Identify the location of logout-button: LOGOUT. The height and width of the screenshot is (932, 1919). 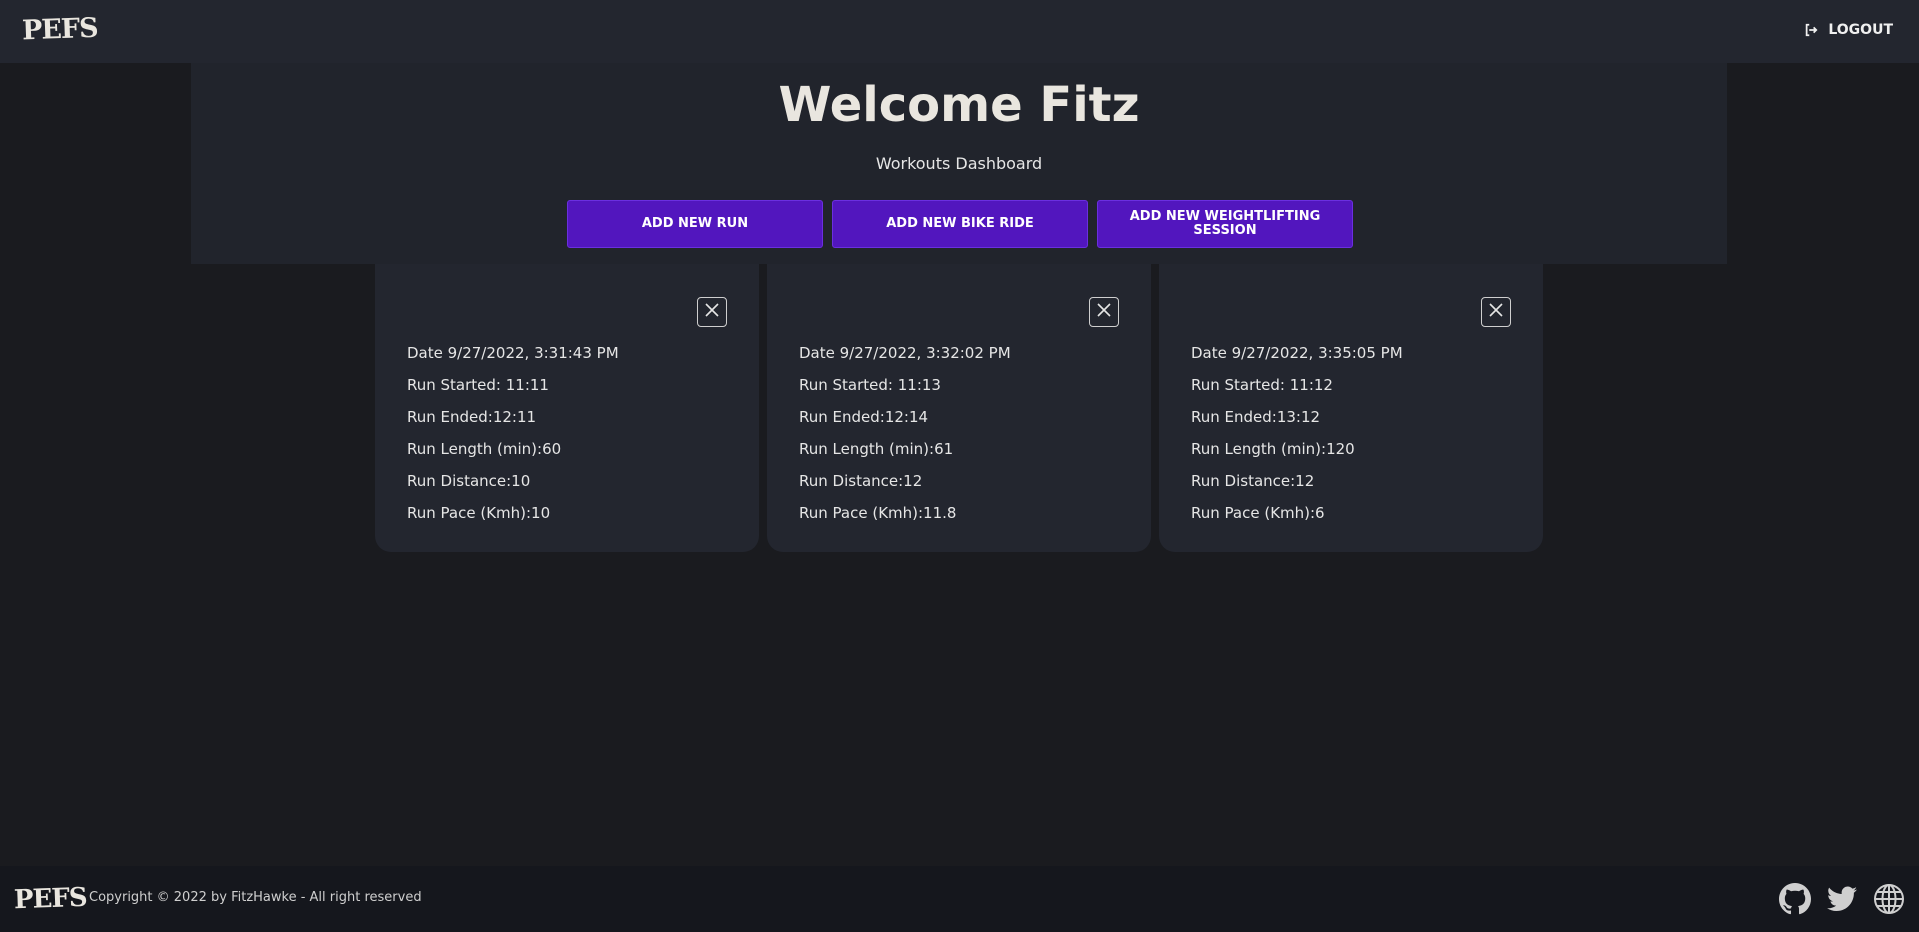
(1848, 30).